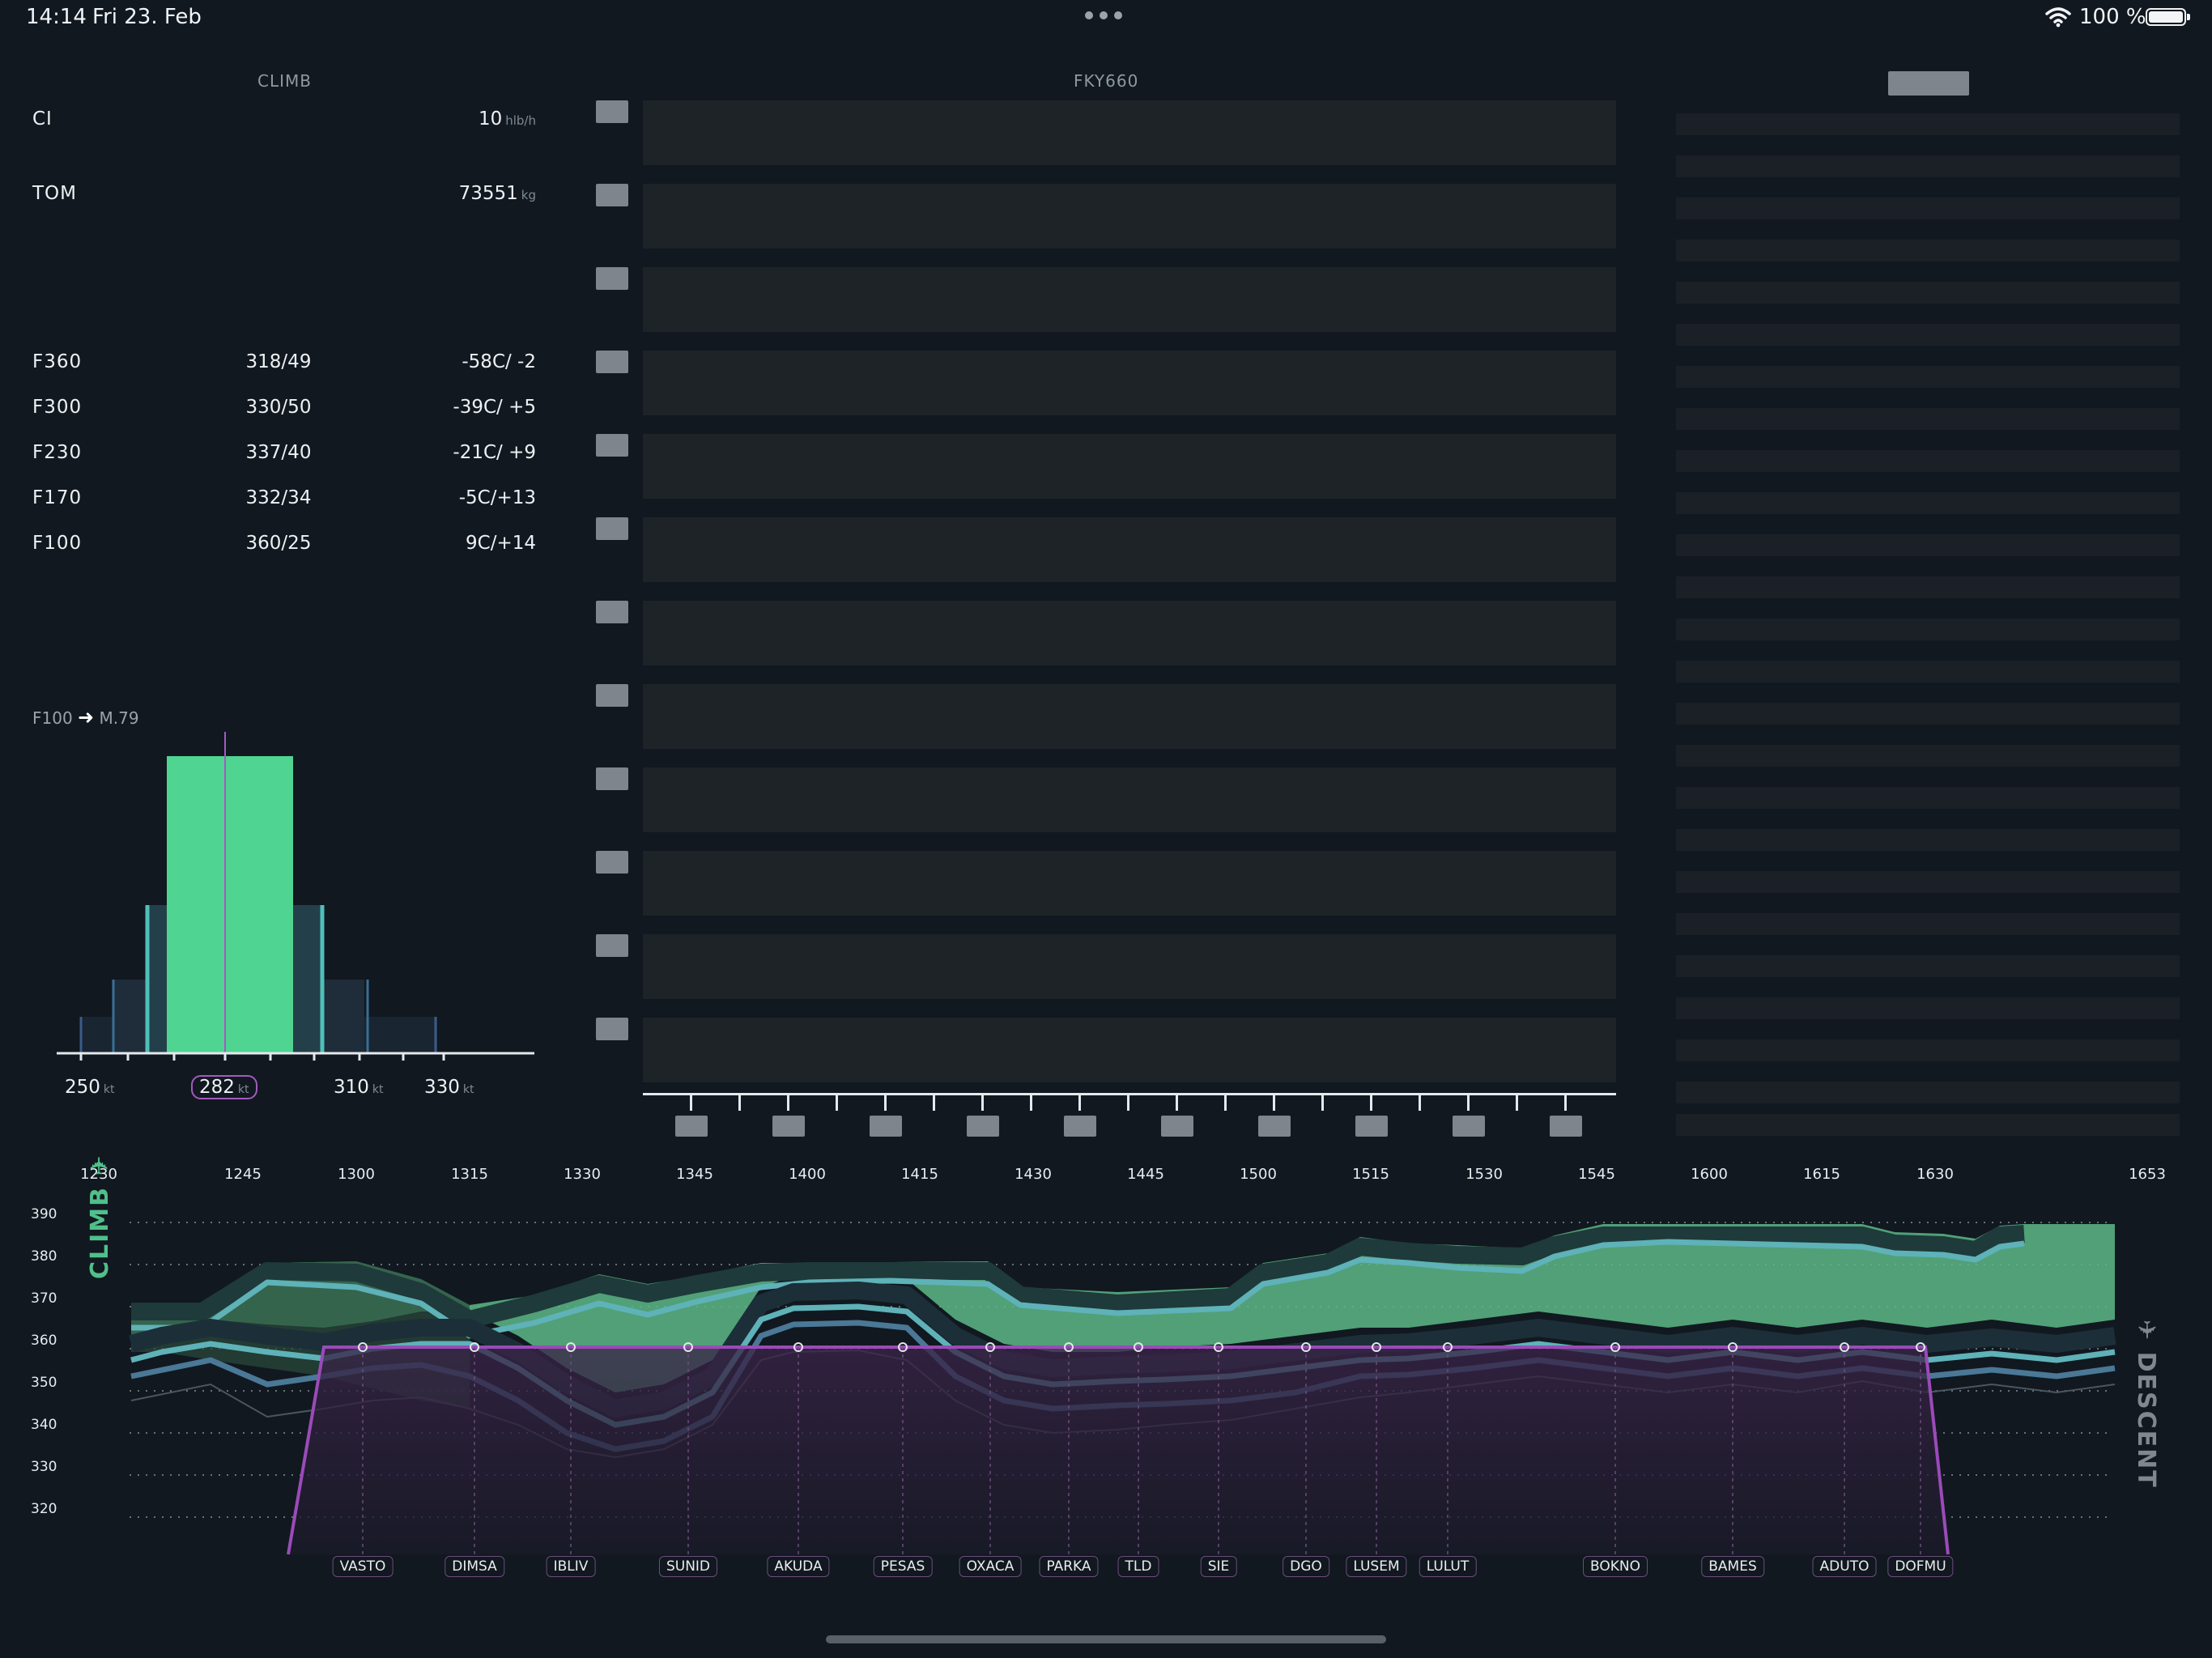 Image resolution: width=2212 pixels, height=1658 pixels. Describe the element at coordinates (100, 1216) in the screenshot. I see `climb-side-label: CLIMB ✈` at that location.